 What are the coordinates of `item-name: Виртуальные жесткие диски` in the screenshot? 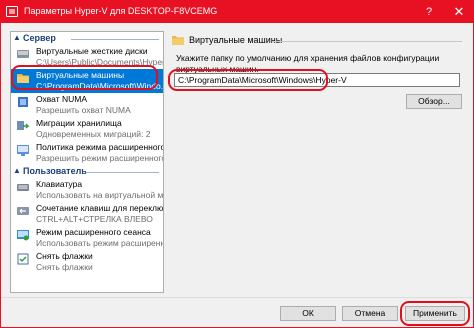 It's located at (92, 51).